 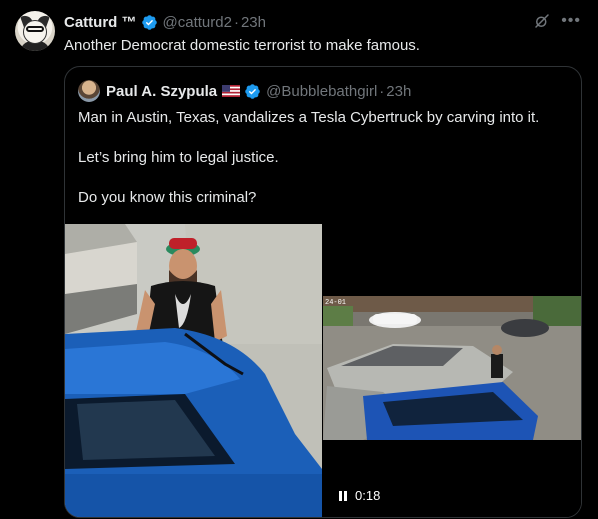 What do you see at coordinates (571, 21) in the screenshot?
I see `more-icon: •••` at bounding box center [571, 21].